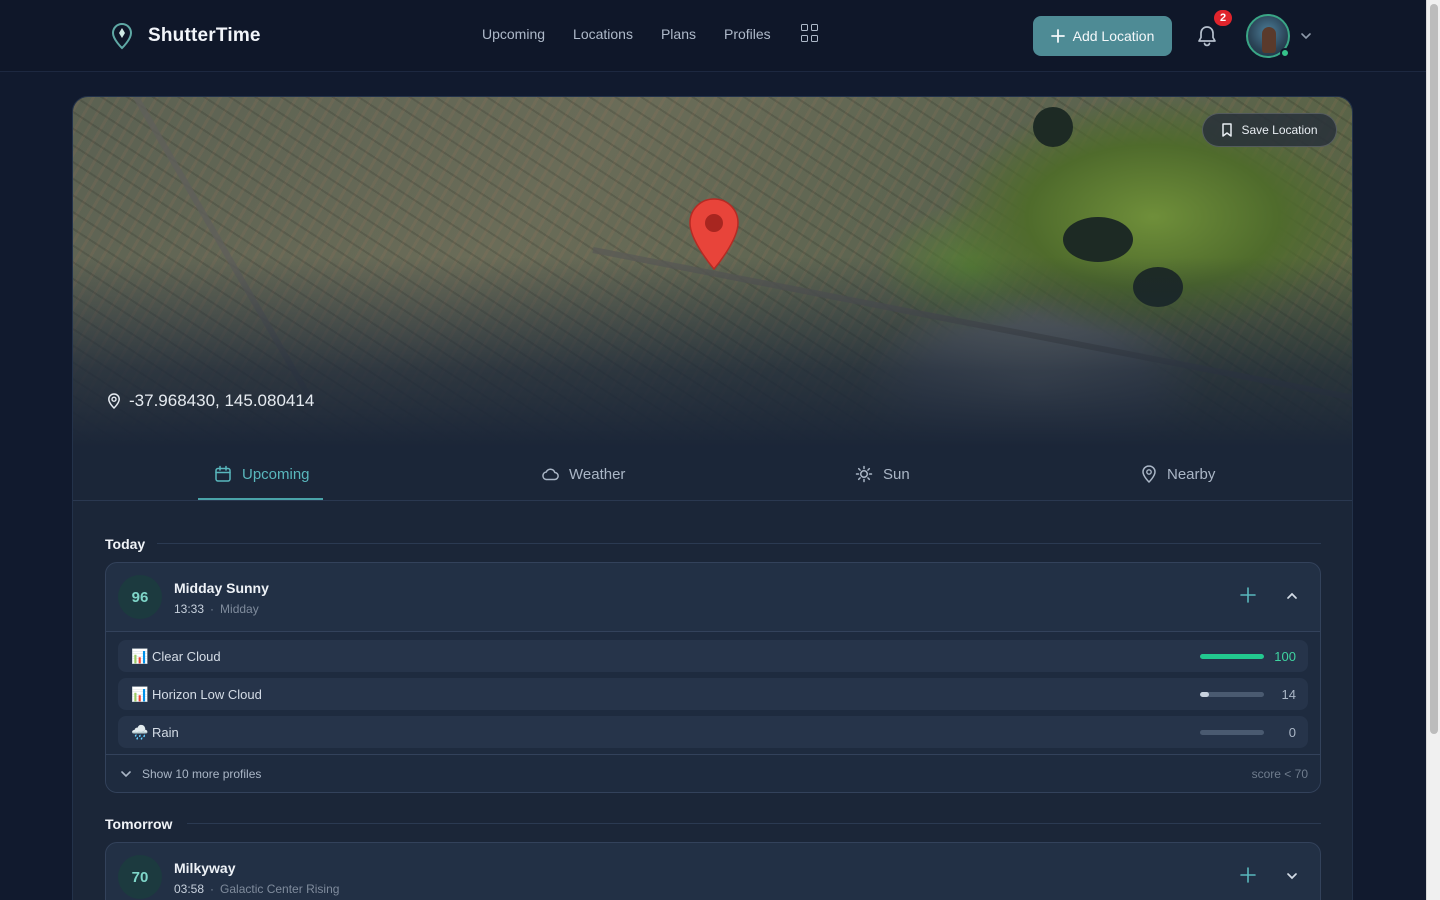  Describe the element at coordinates (1285, 53) in the screenshot. I see `online-status-dot` at that location.